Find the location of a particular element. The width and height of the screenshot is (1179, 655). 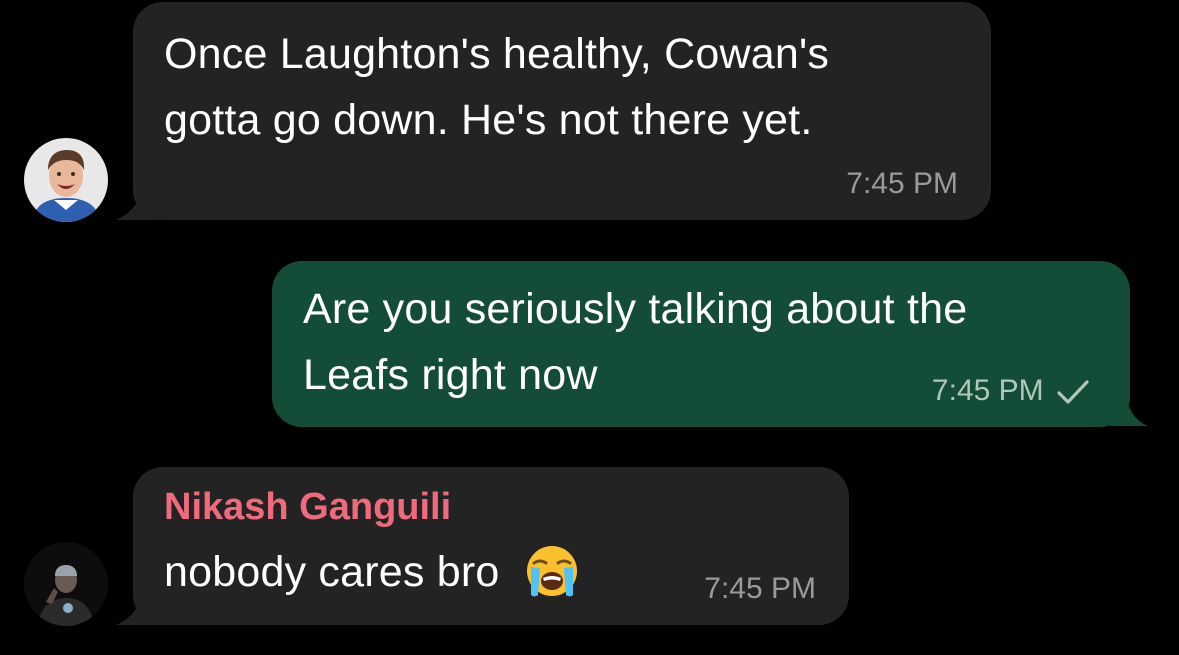

message-text: nobody cares bro is located at coordinates (372, 572).